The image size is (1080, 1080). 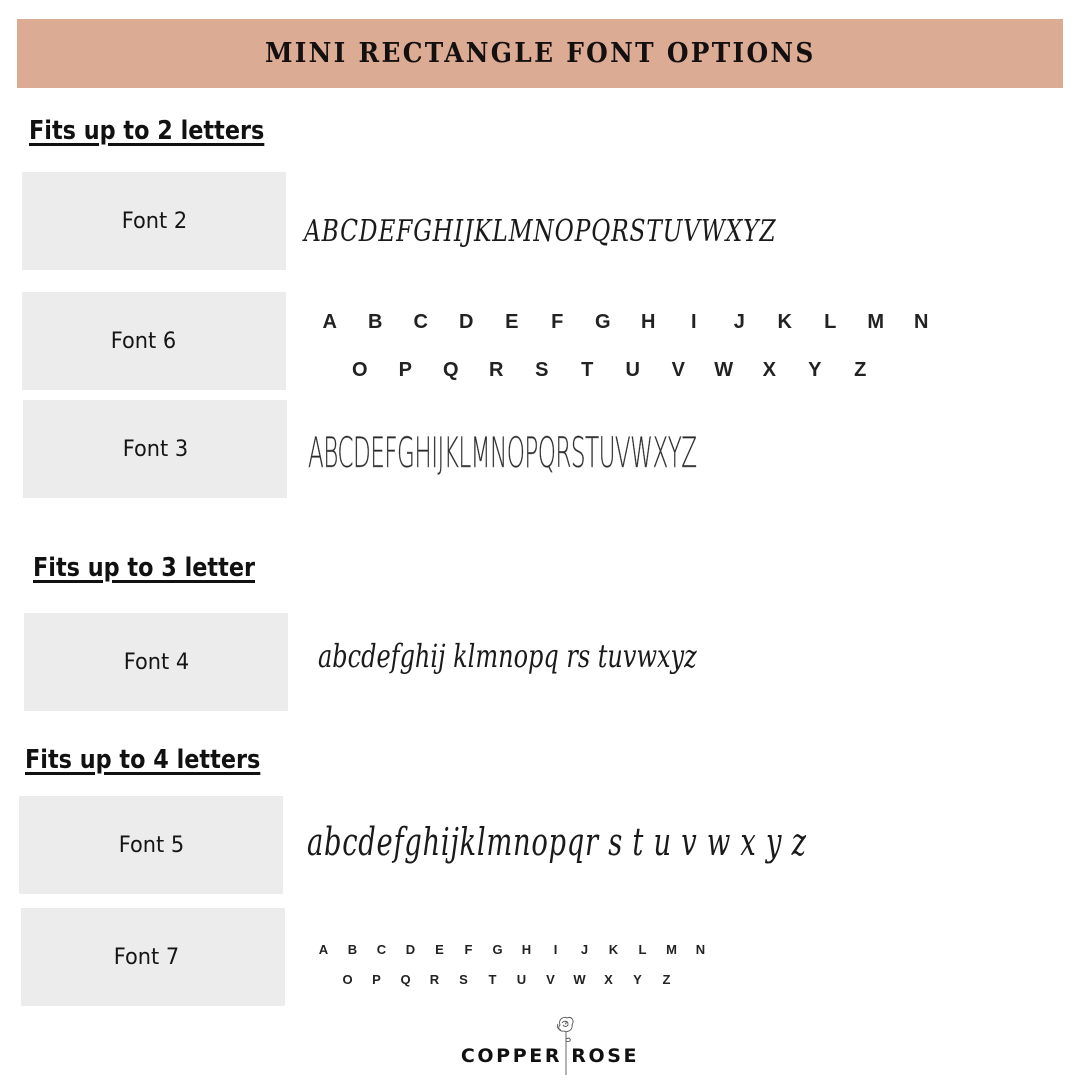 What do you see at coordinates (143, 760) in the screenshot?
I see `section-heading-4-letters: Fits up to 4 letters` at bounding box center [143, 760].